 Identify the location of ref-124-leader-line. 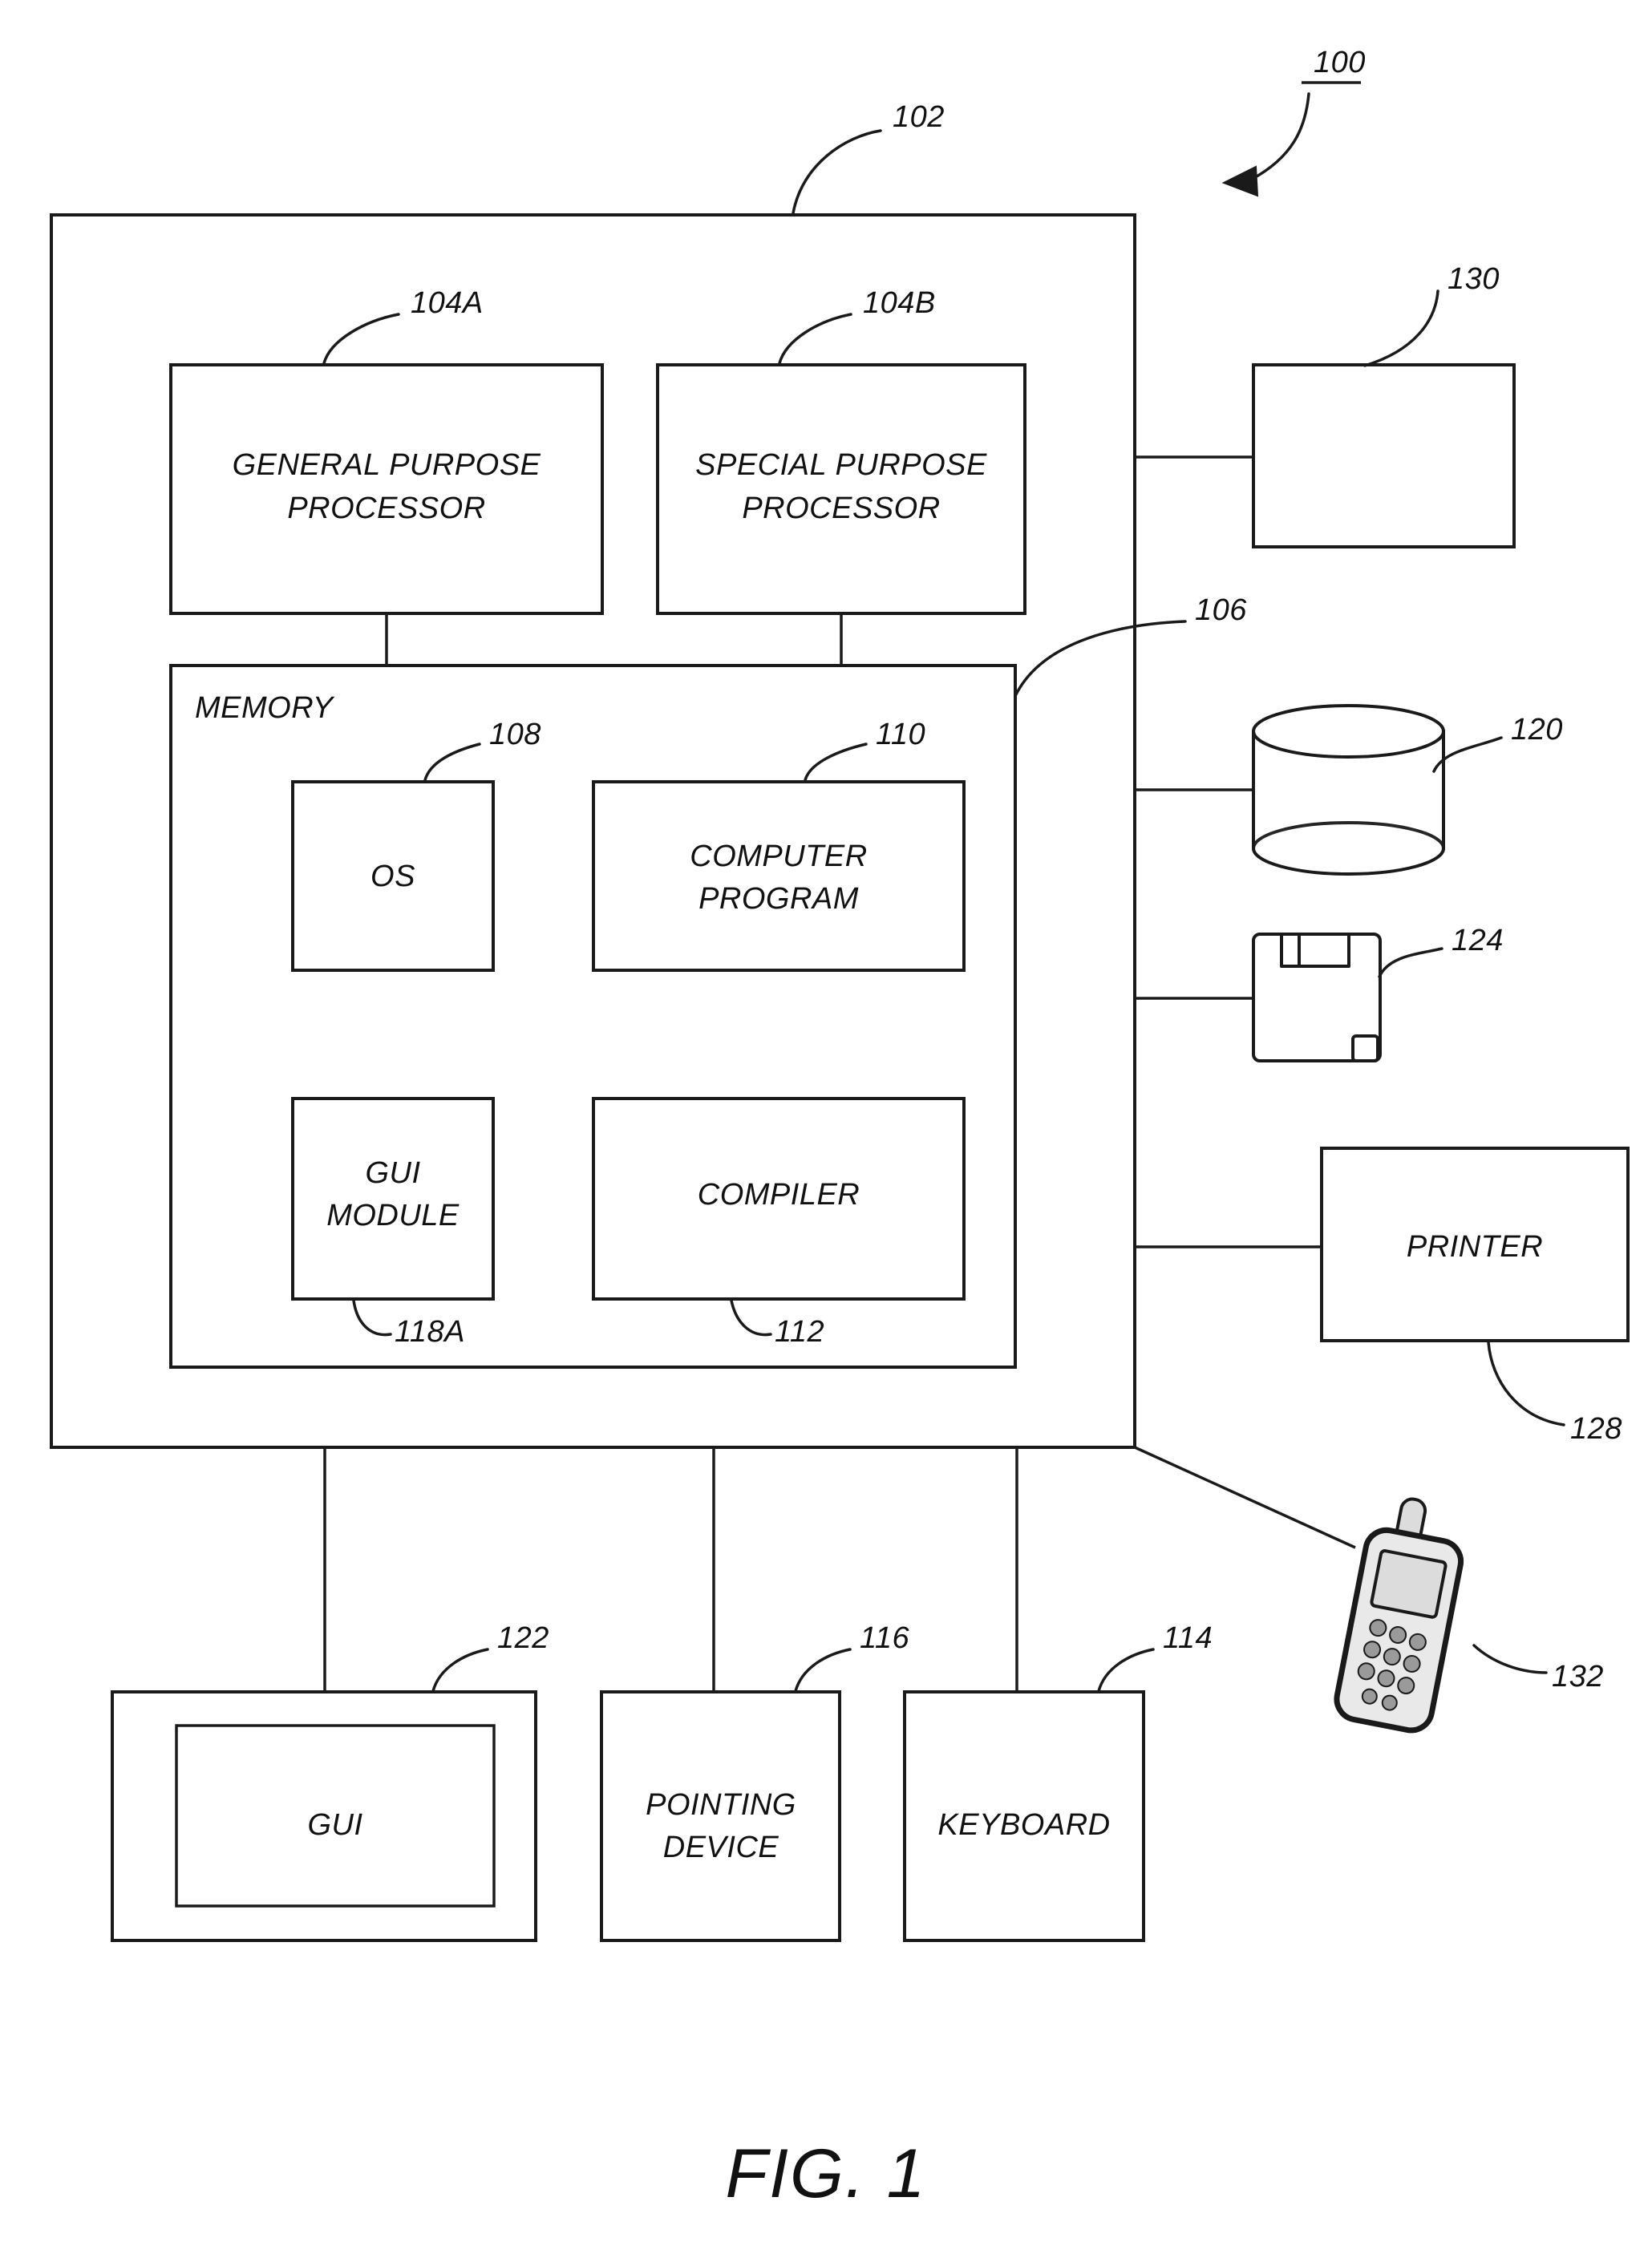
(1410, 962).